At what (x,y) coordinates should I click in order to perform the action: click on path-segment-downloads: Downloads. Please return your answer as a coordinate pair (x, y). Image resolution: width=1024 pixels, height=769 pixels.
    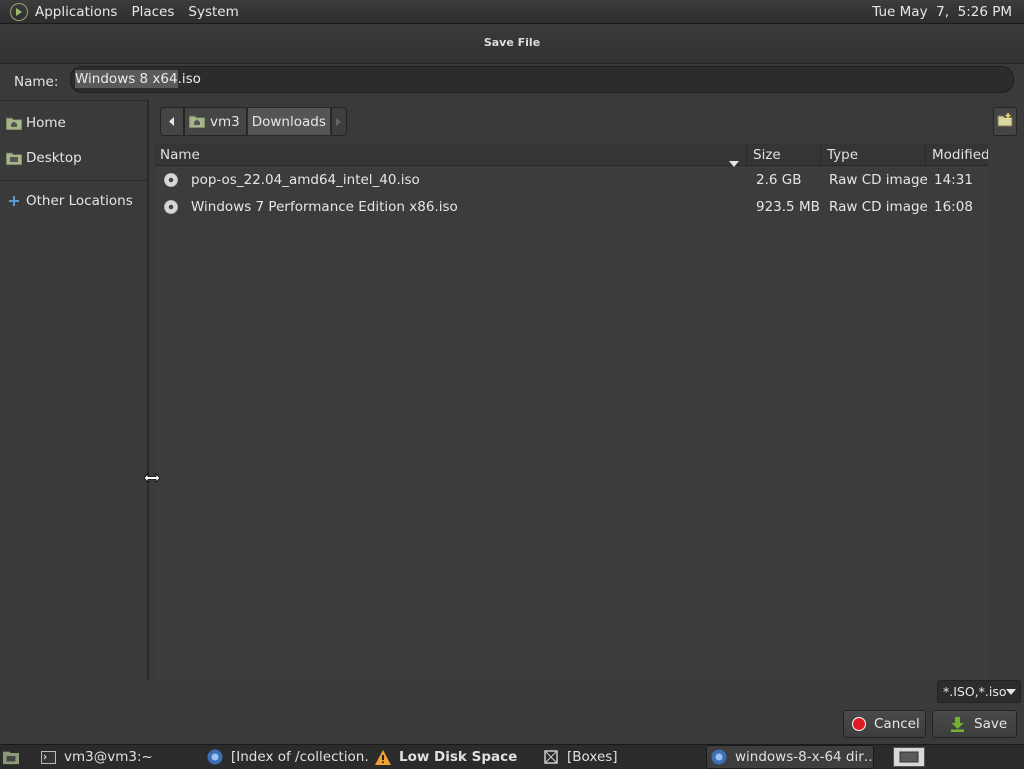
    Looking at the image, I should click on (288, 121).